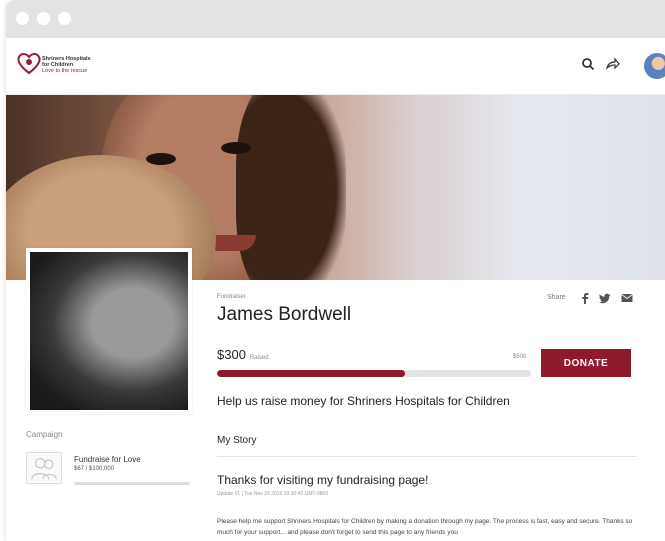 The image size is (665, 541). Describe the element at coordinates (65, 71) in the screenshot. I see `logo-tagline: Love to the rescue` at that location.